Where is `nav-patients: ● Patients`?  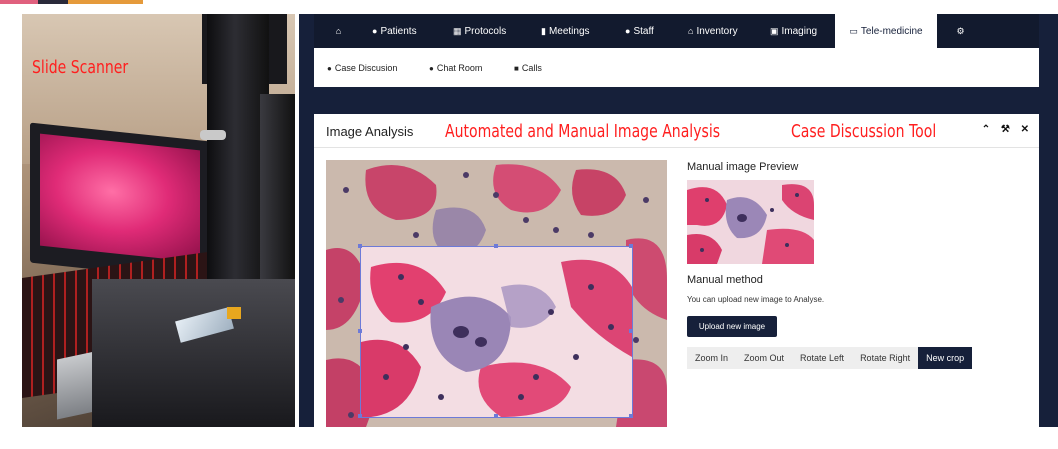
nav-patients: ● Patients is located at coordinates (394, 31).